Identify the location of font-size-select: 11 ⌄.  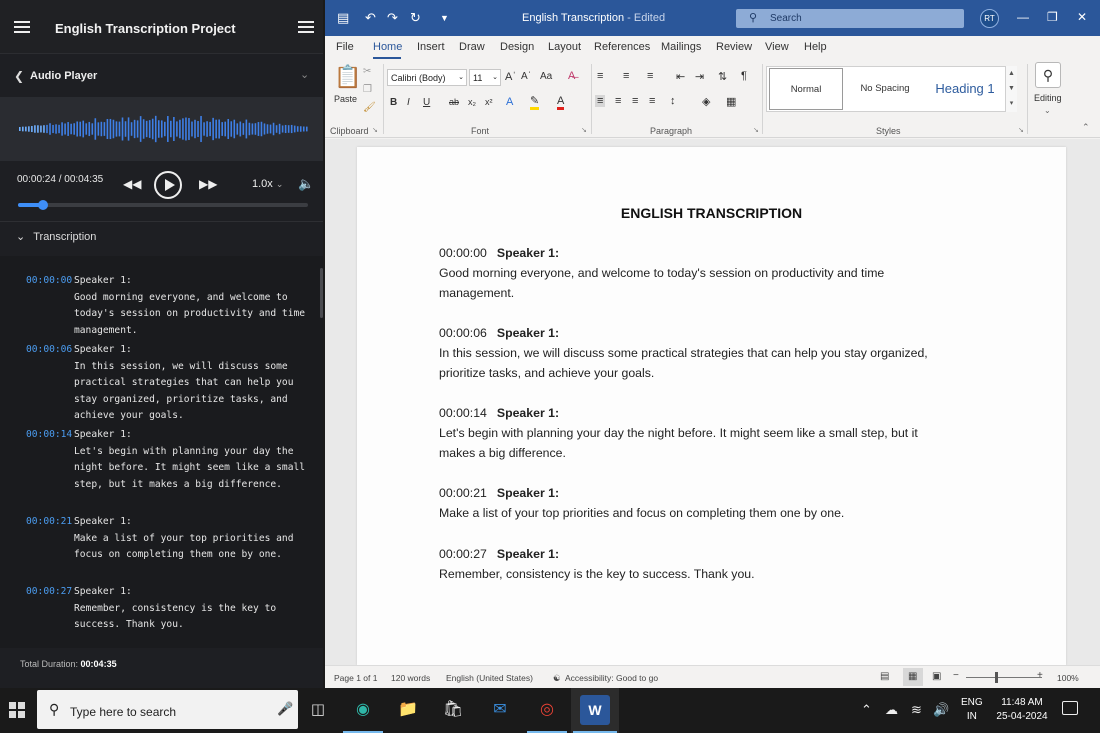
(485, 77).